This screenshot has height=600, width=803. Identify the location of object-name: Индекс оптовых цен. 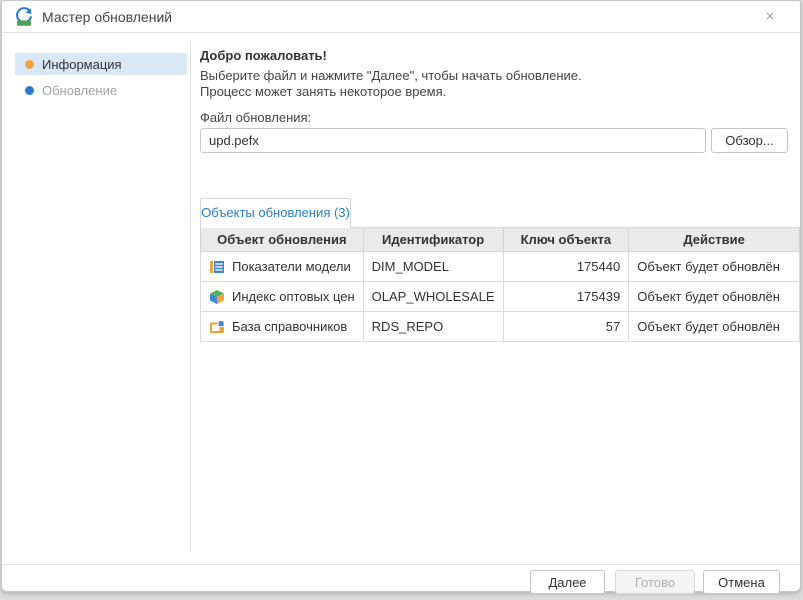
(293, 296).